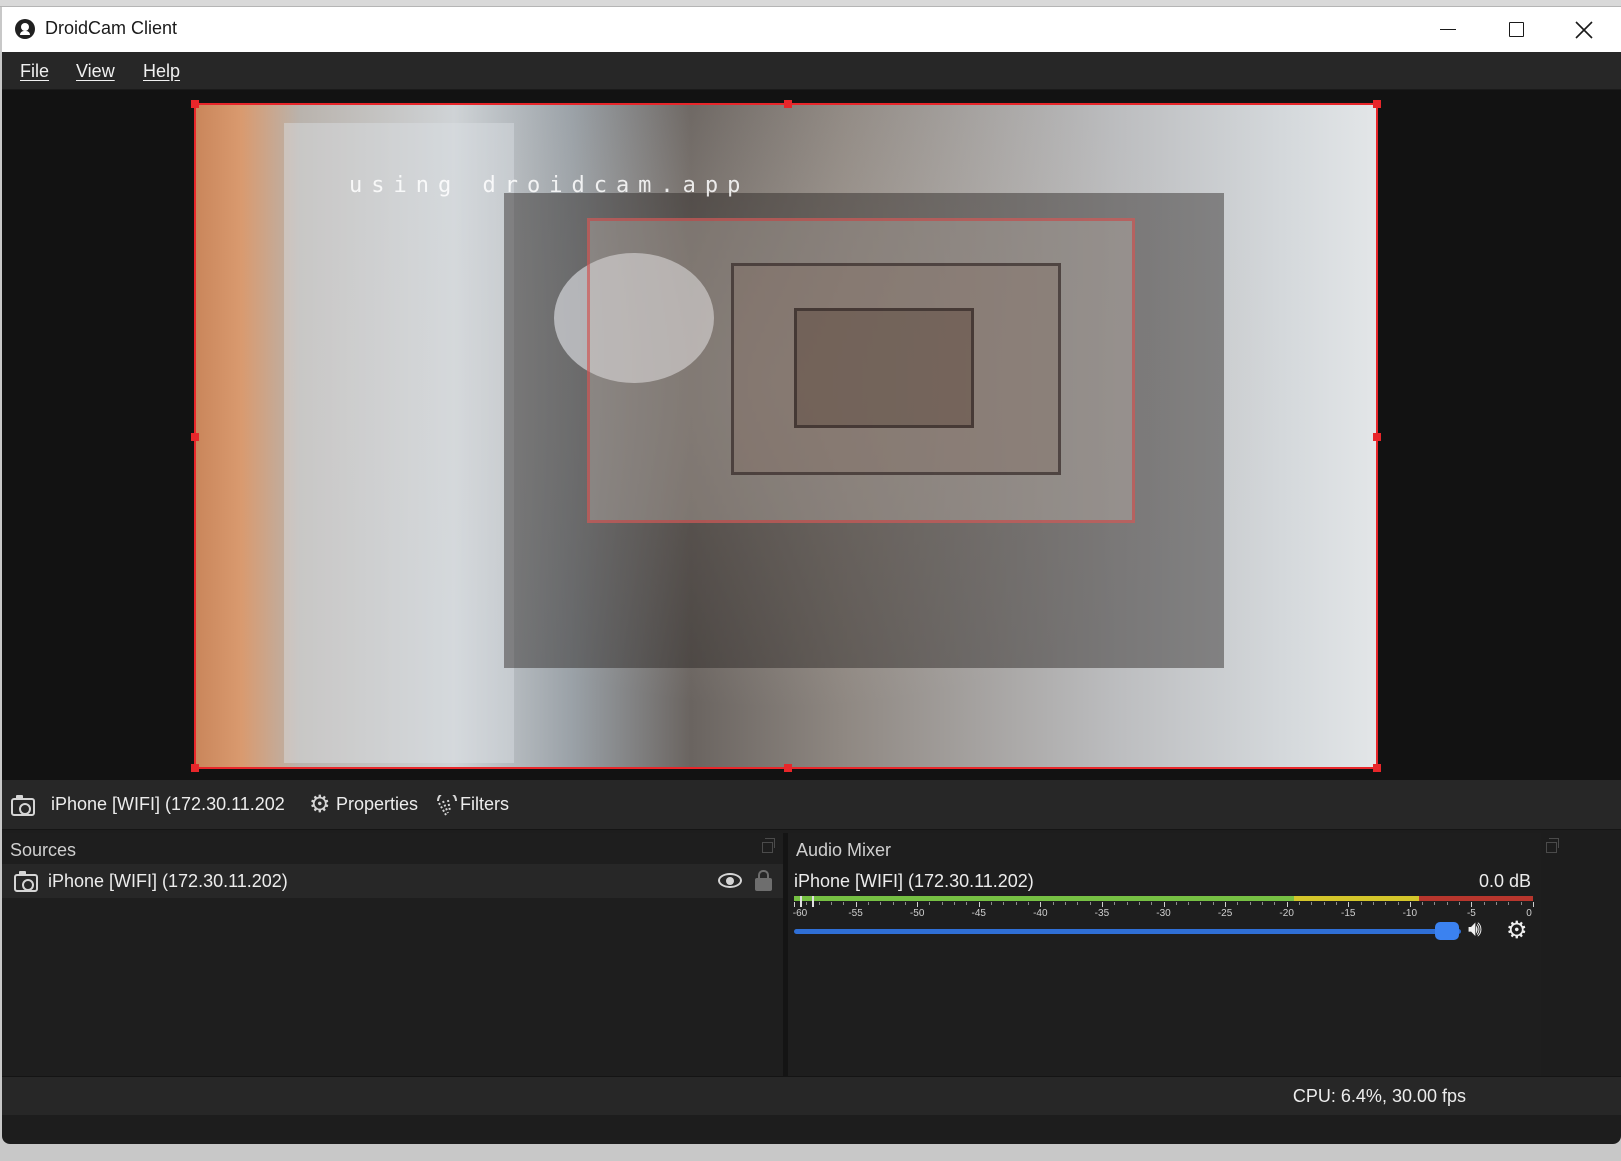 The height and width of the screenshot is (1161, 1621). I want to click on meter-scale-label: -40, so click(1040, 913).